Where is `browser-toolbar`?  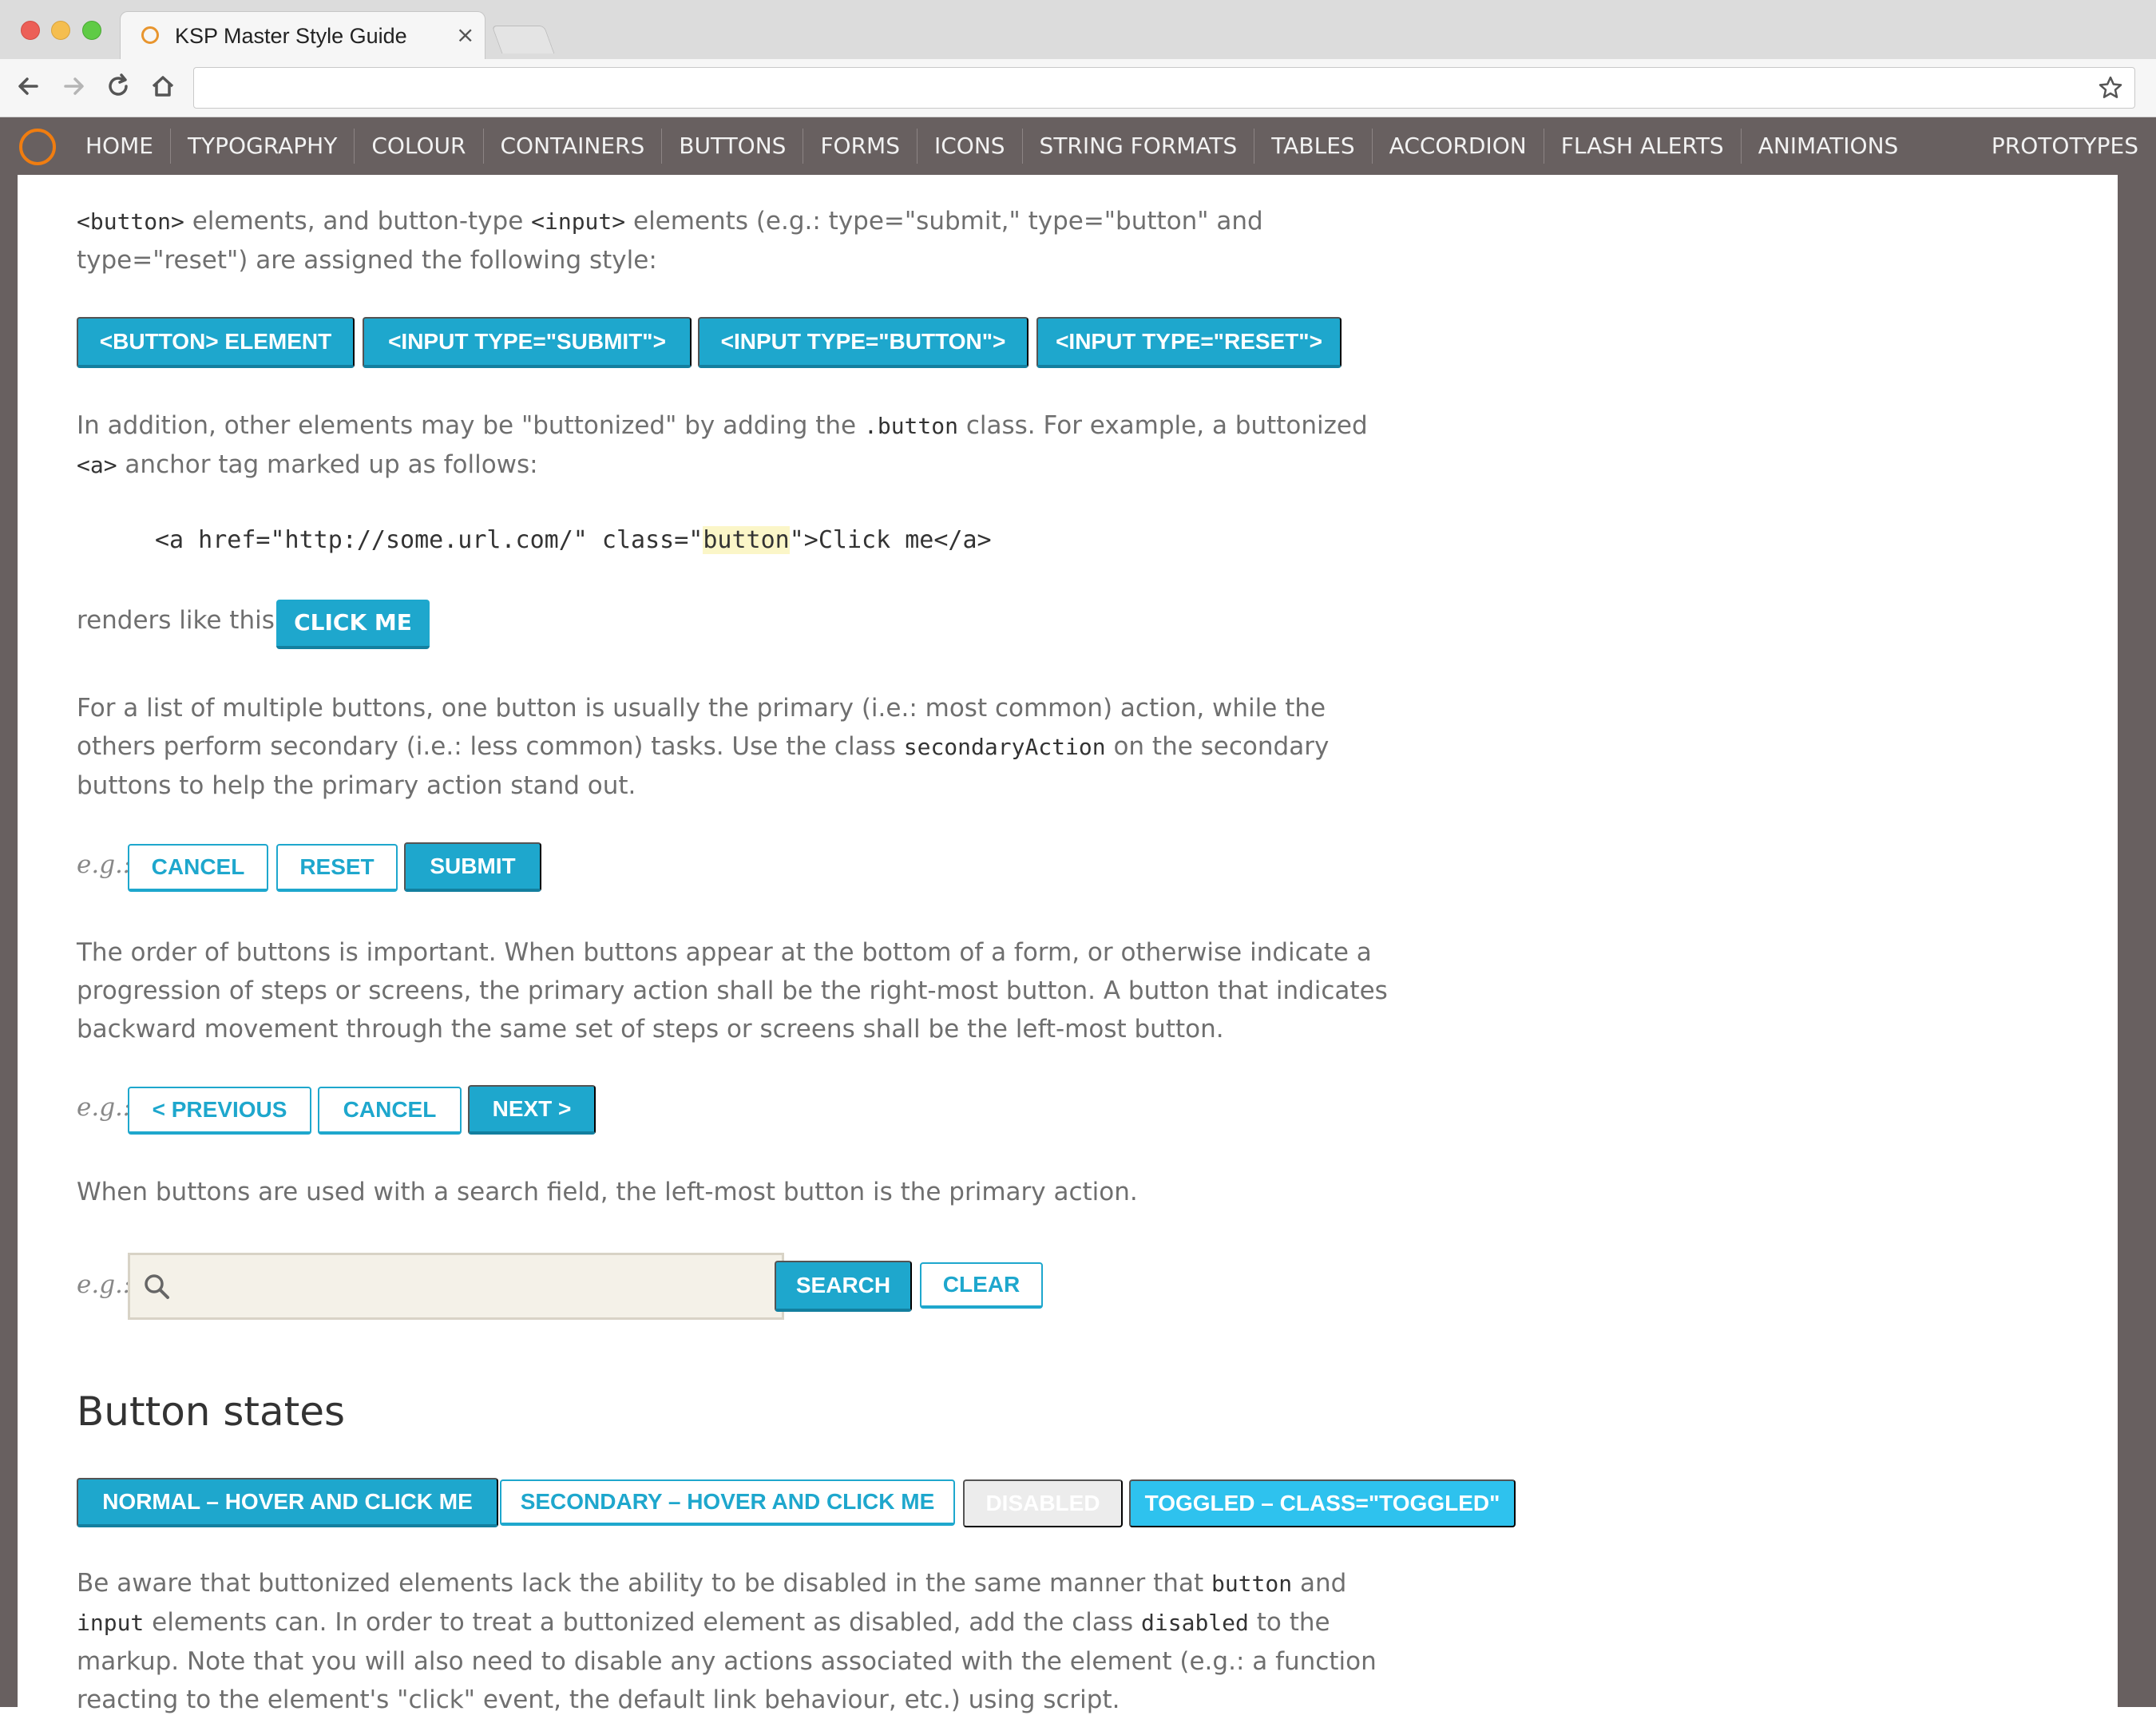
browser-toolbar is located at coordinates (1078, 88).